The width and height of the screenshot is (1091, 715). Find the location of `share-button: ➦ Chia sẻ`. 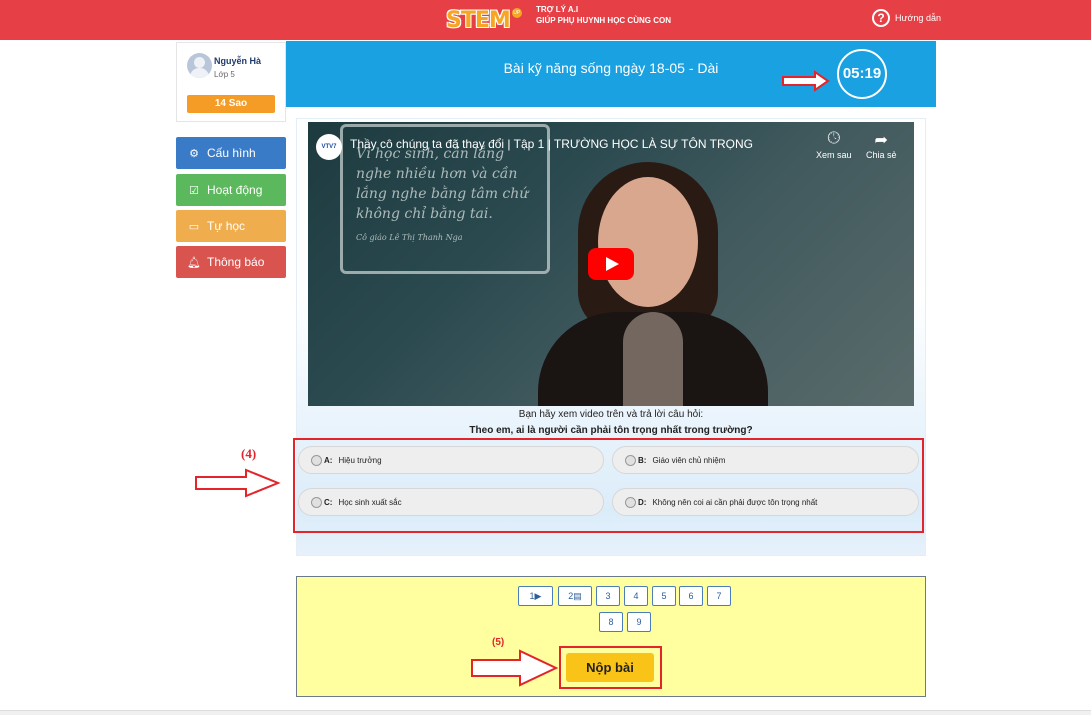

share-button: ➦ Chia sẻ is located at coordinates (881, 145).